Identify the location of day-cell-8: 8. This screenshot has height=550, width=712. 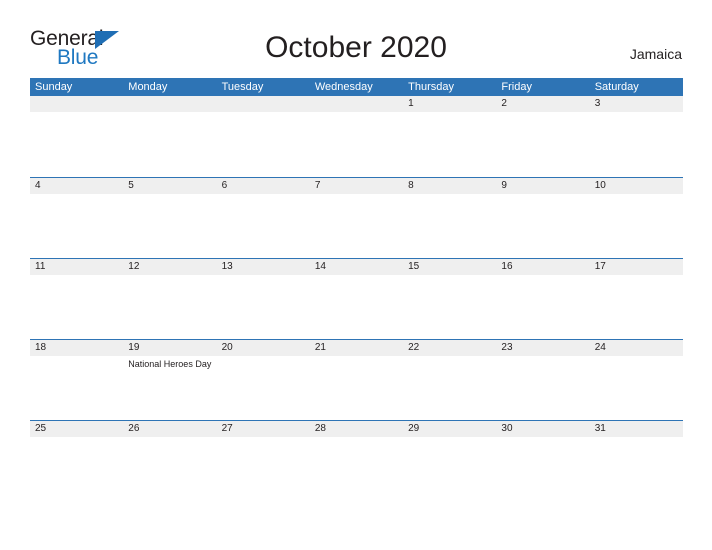
(450, 218).